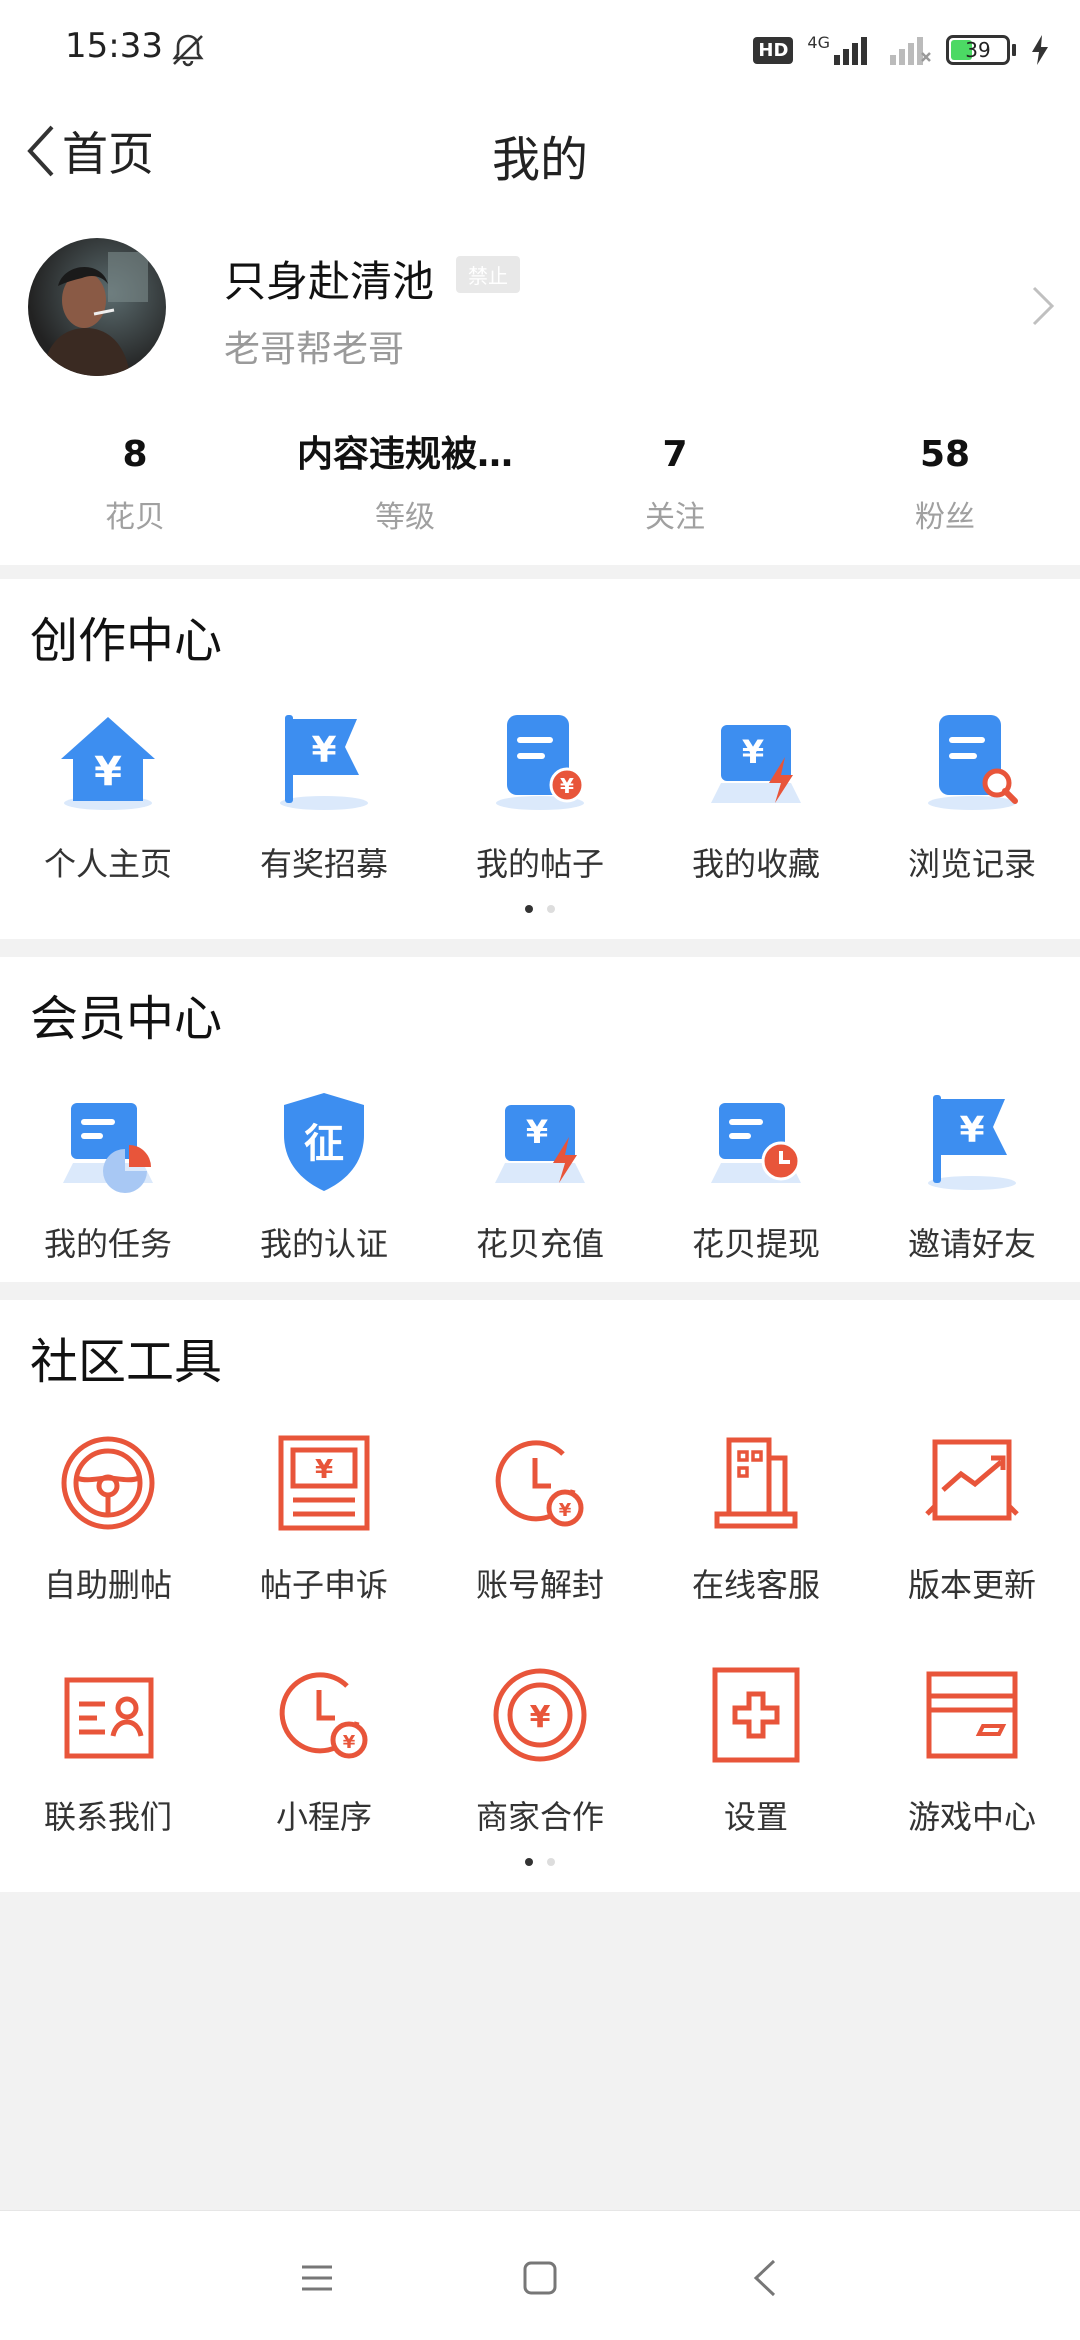 Image resolution: width=1080 pixels, height=2340 pixels. Describe the element at coordinates (756, 1176) in the screenshot. I see `grid-item-withdraw: 花贝提现` at that location.